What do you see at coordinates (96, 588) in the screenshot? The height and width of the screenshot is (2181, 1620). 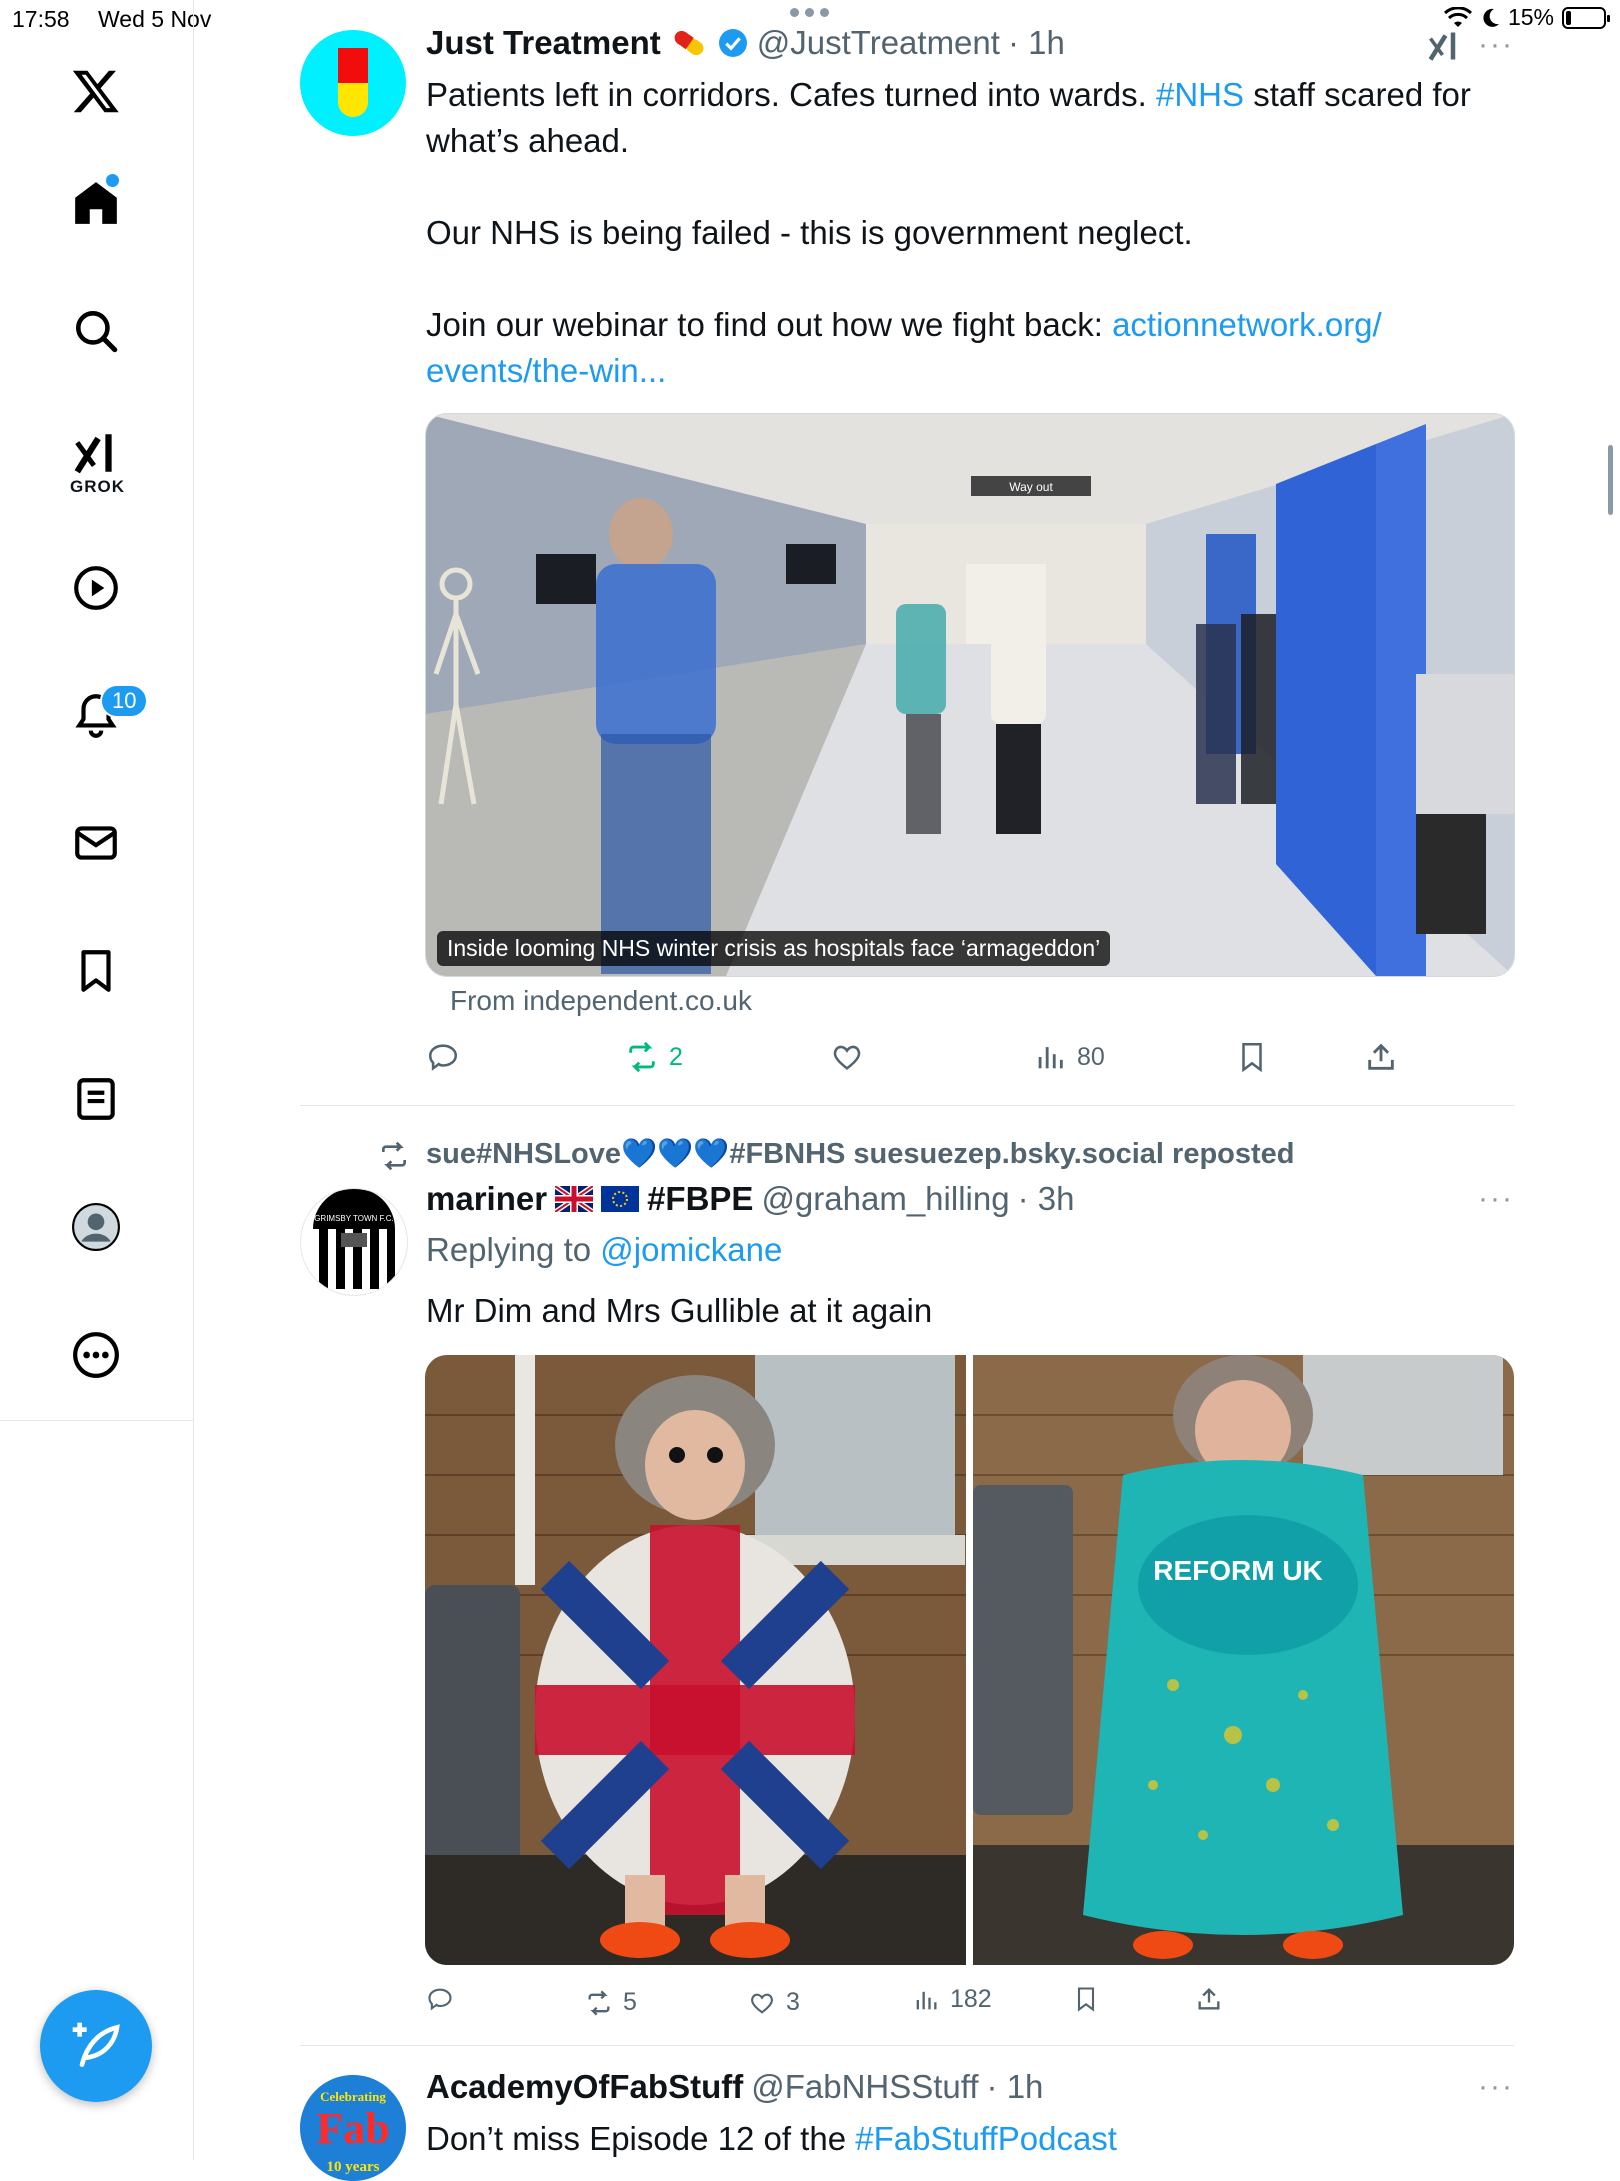 I see `video-icon` at bounding box center [96, 588].